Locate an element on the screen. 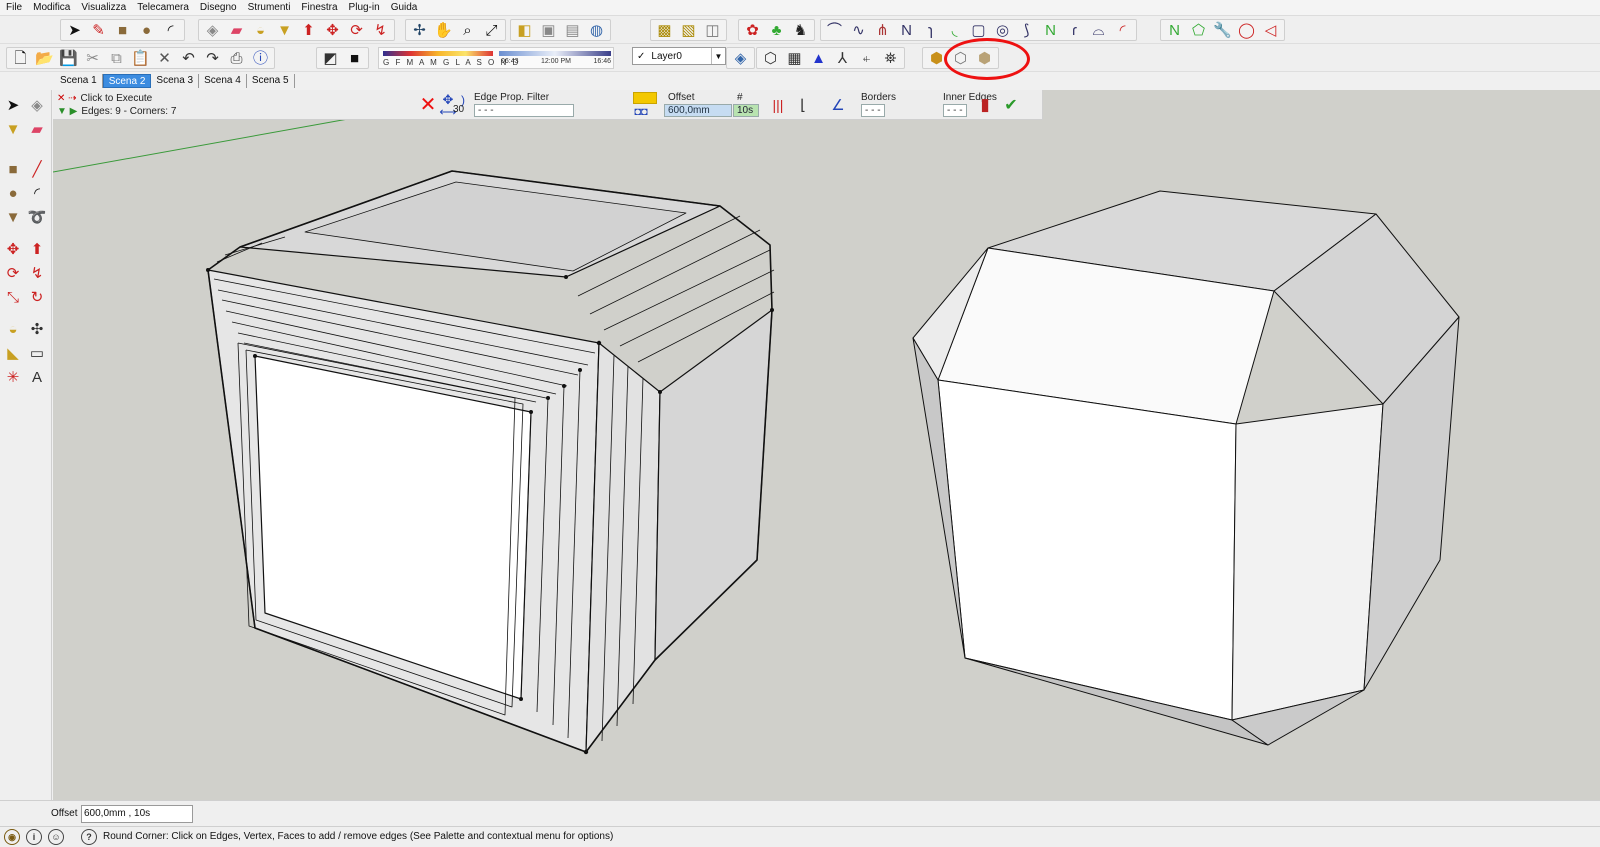 The width and height of the screenshot is (1600, 847). xray-icon: ⬡ is located at coordinates (770, 58).